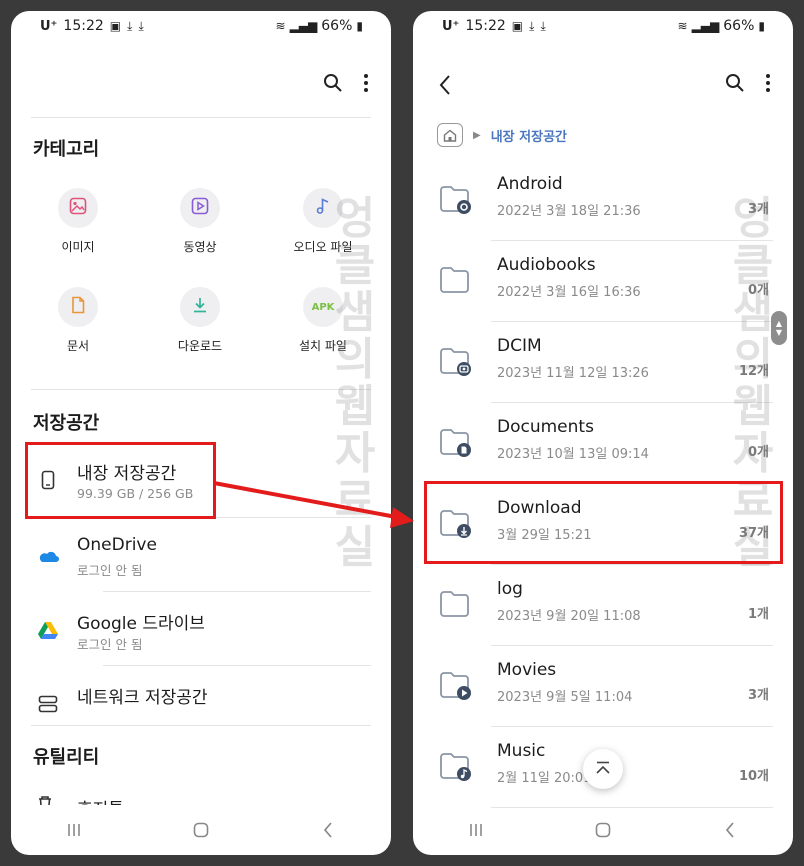  I want to click on category-label: 이미지, so click(78, 247).